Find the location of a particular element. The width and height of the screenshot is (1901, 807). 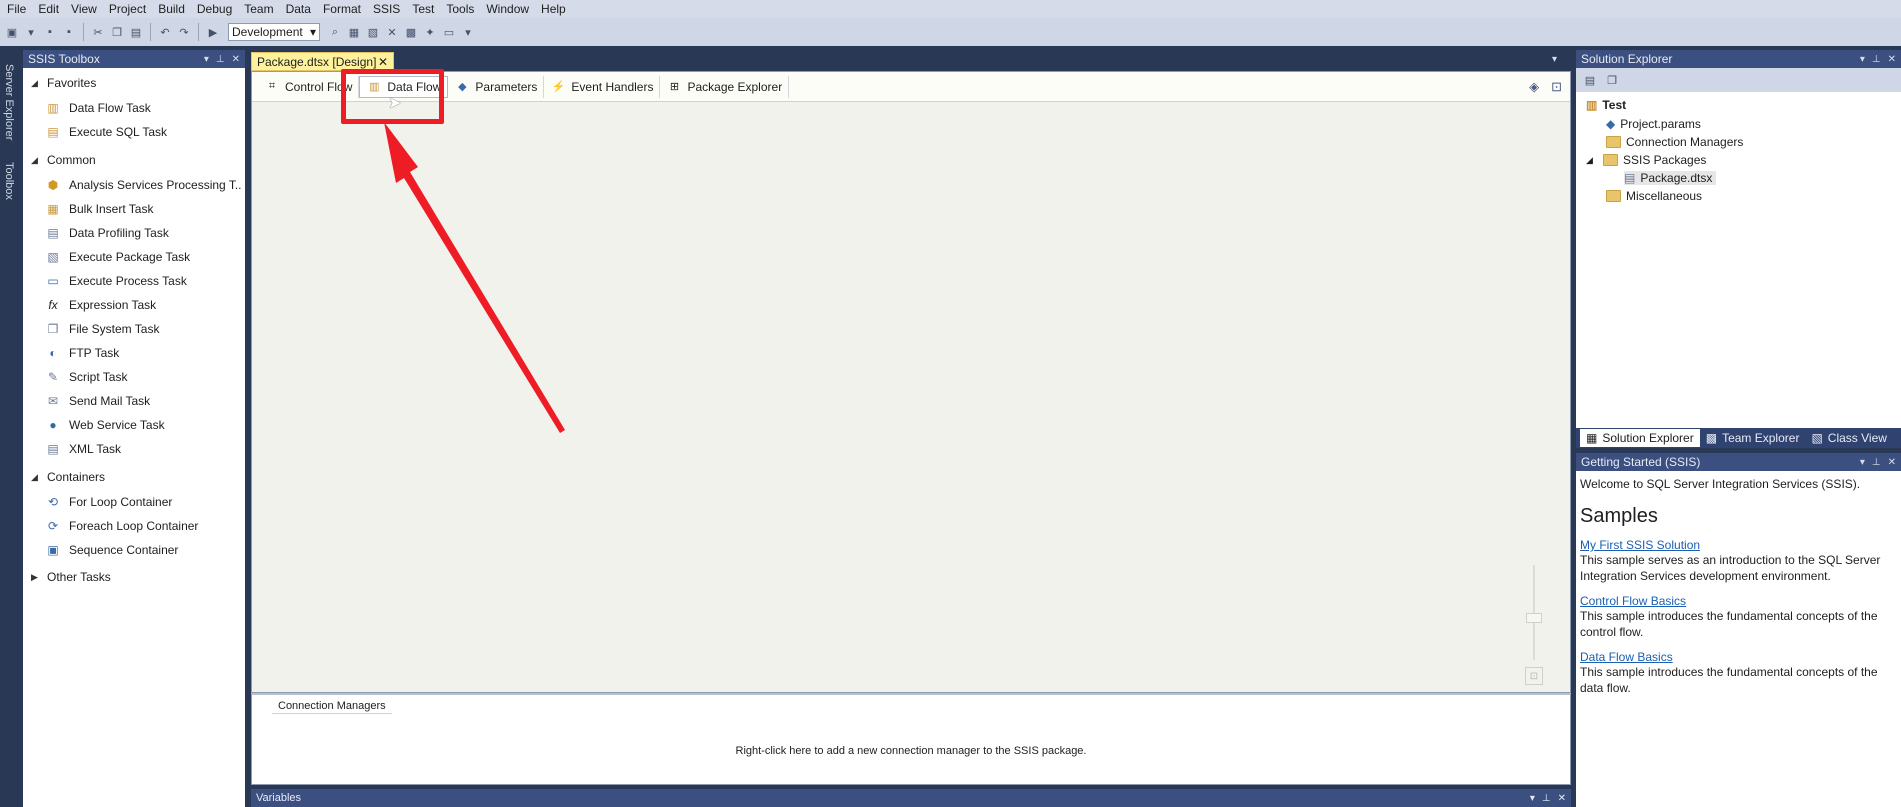

annotation-arrow-shape is located at coordinates (474, 277).